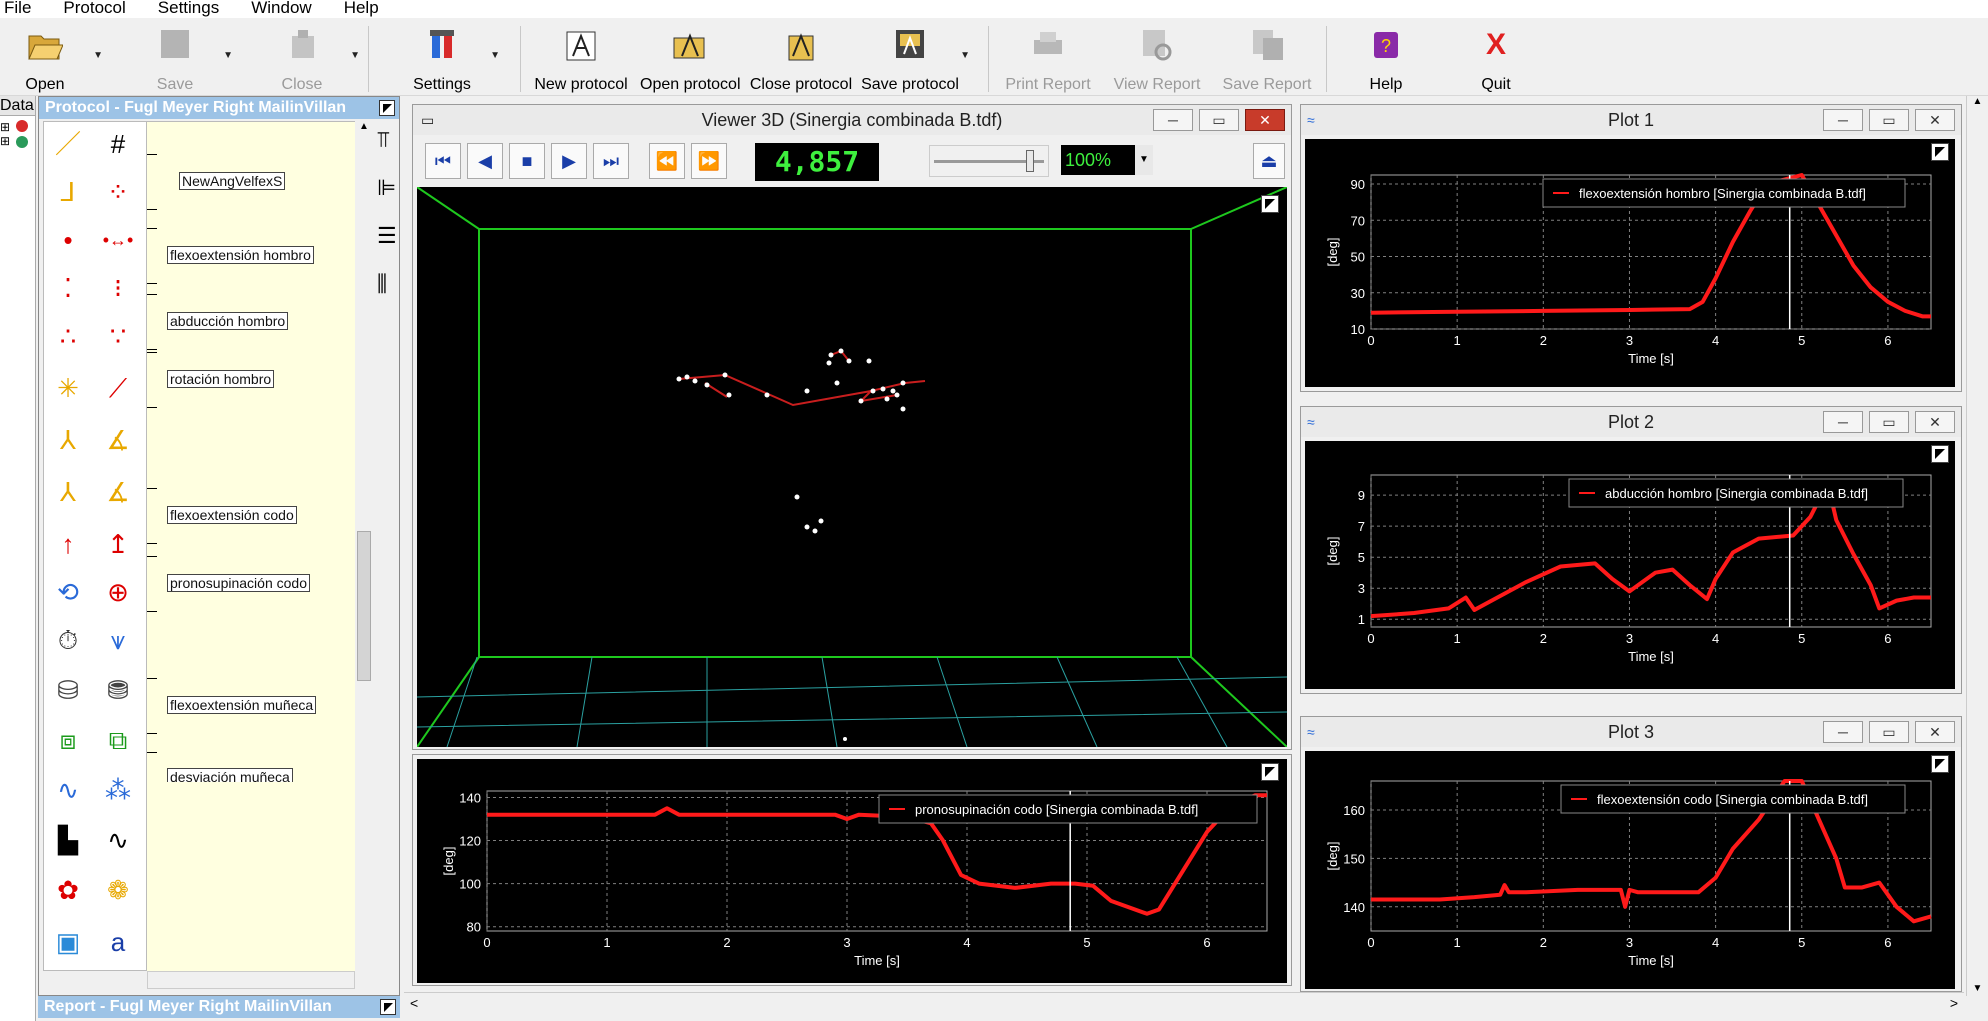 This screenshot has height=1021, width=1988. Describe the element at coordinates (1977, 546) in the screenshot. I see `main-vertical-scrollbar: ▲ ▼` at that location.